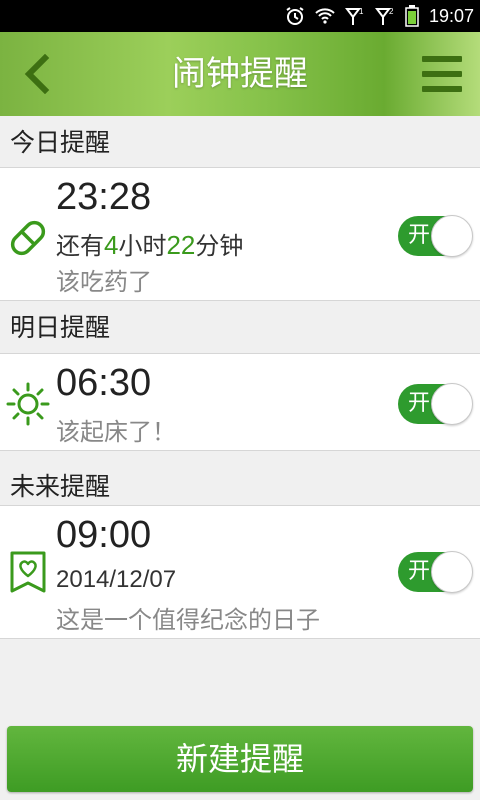 The width and height of the screenshot is (480, 800). Describe the element at coordinates (354, 16) in the screenshot. I see `signal-1-icon: 1` at that location.